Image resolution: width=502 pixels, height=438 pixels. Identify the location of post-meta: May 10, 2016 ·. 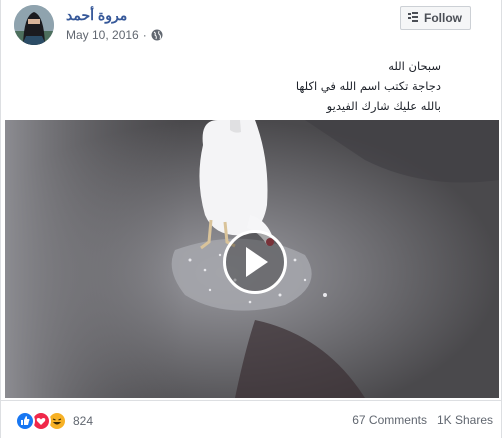
(114, 35).